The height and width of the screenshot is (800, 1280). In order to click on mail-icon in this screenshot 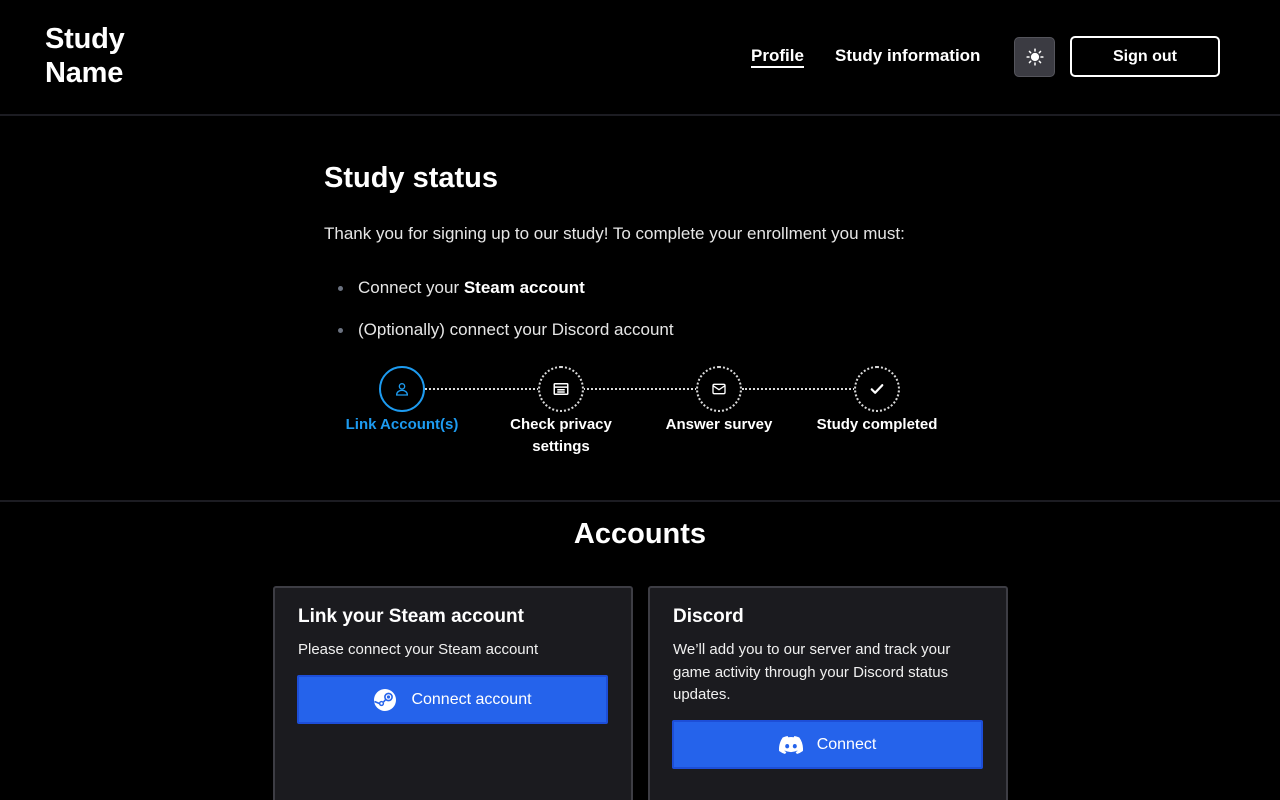, I will do `click(719, 389)`.